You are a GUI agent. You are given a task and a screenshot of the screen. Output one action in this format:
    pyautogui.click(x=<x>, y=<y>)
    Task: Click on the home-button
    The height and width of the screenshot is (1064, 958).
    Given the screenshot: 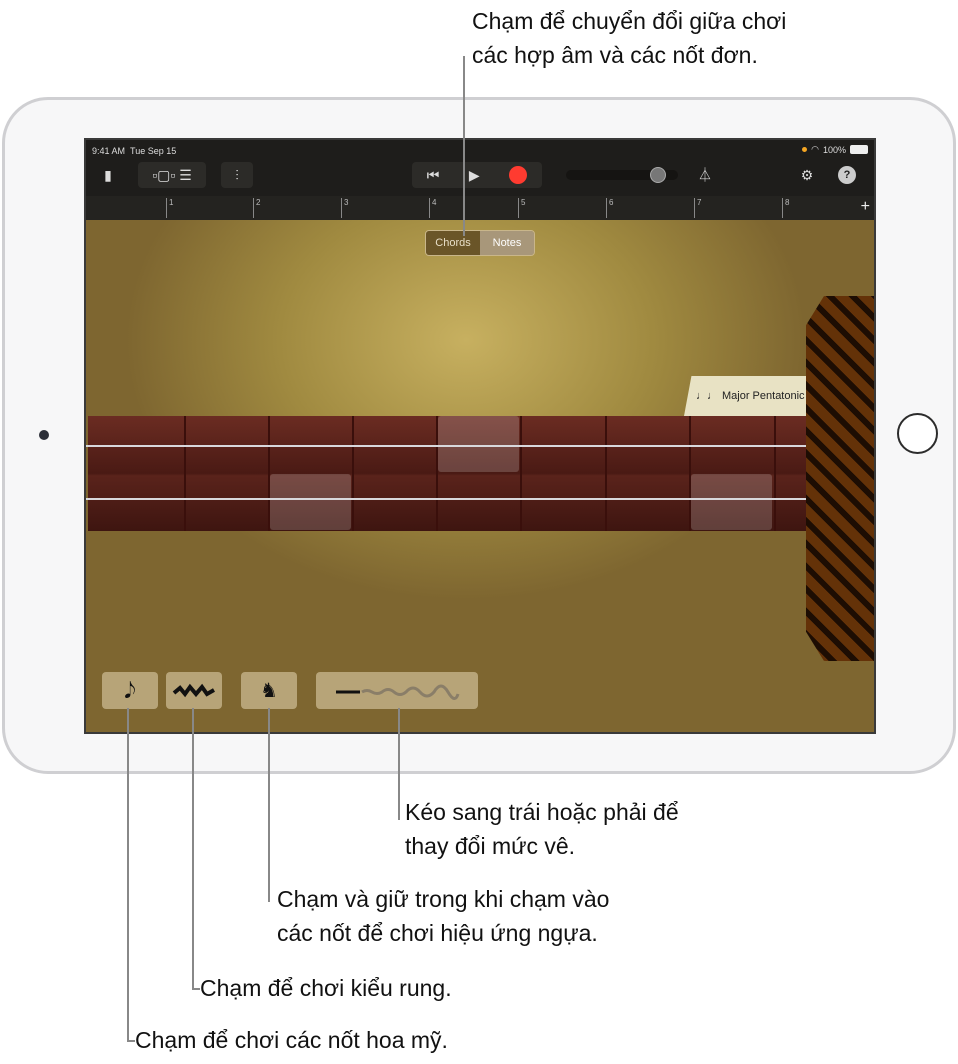 What is the action you would take?
    pyautogui.click(x=917, y=433)
    